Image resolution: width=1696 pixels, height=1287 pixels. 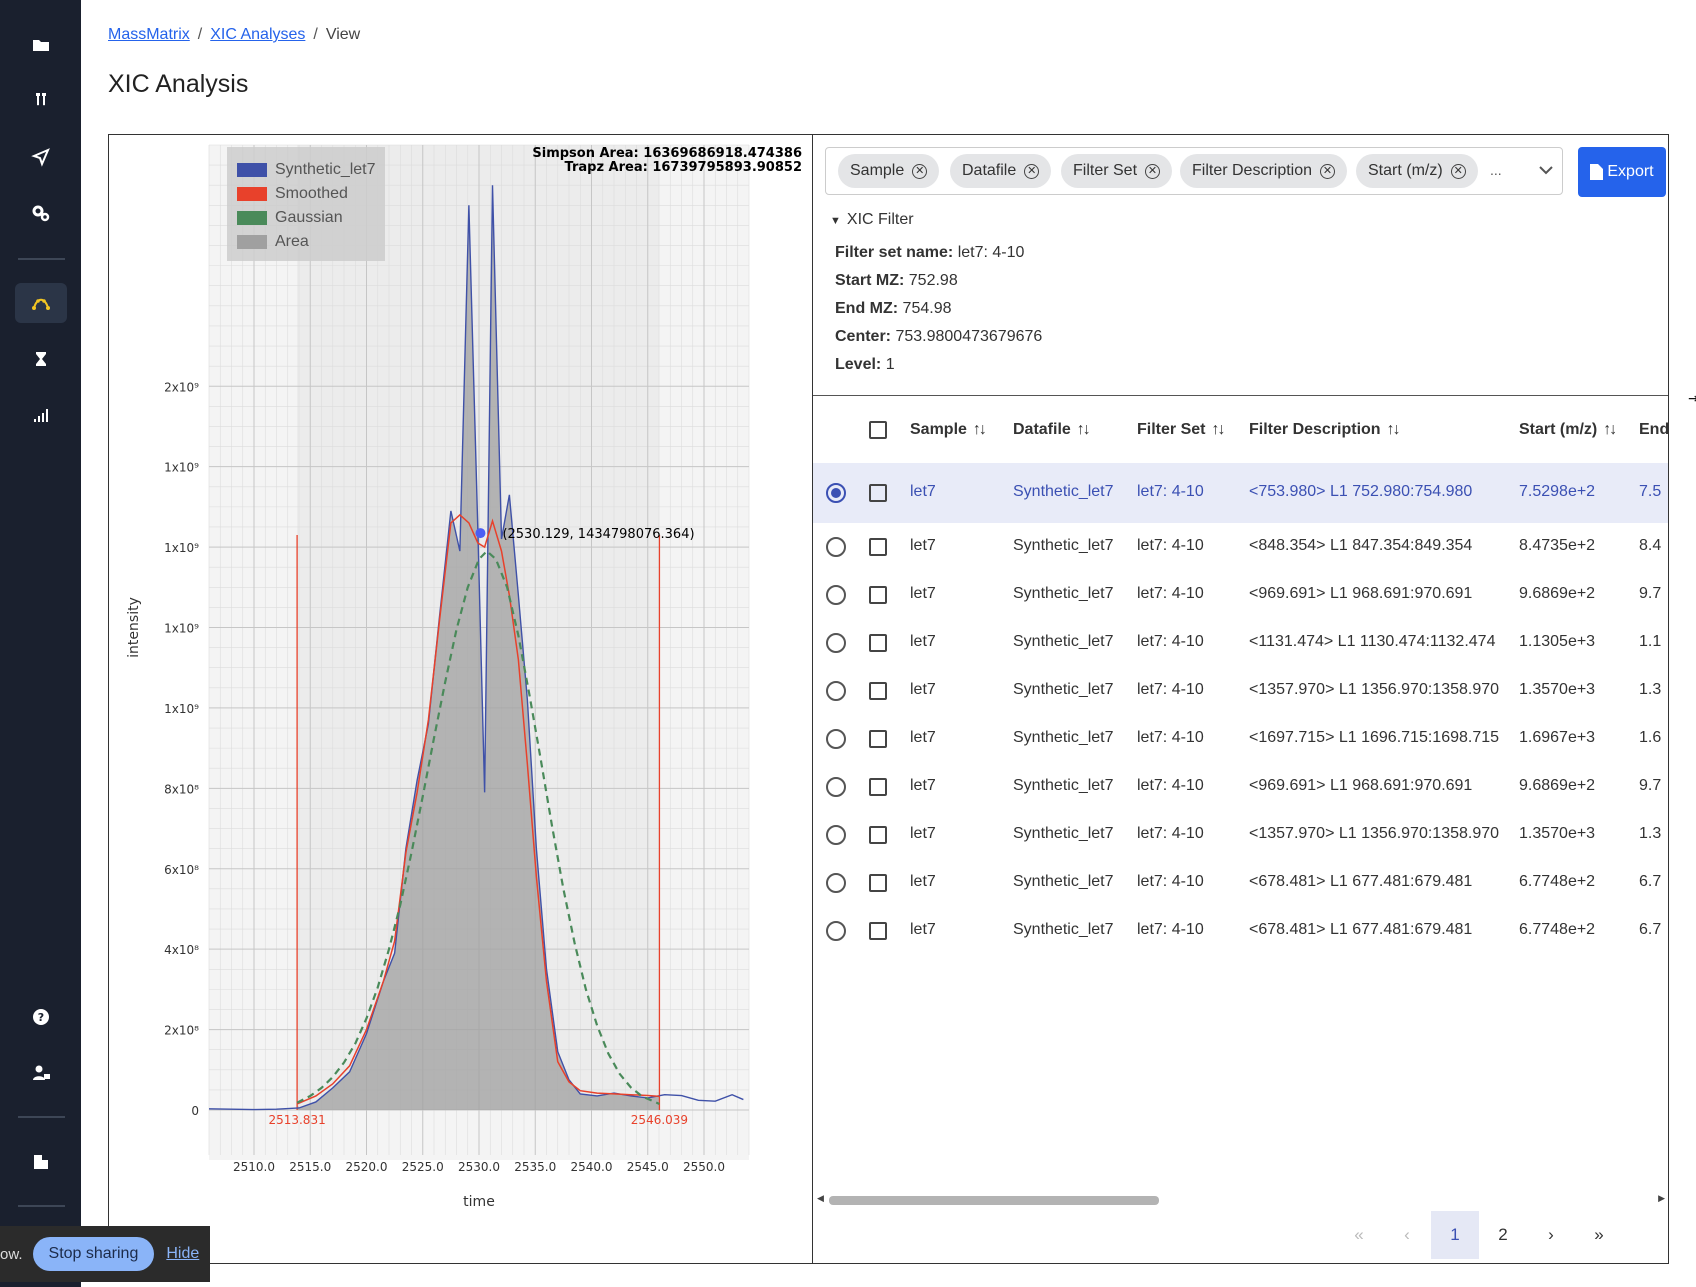 What do you see at coordinates (994, 1200) in the screenshot?
I see `scrollbar-thumb` at bounding box center [994, 1200].